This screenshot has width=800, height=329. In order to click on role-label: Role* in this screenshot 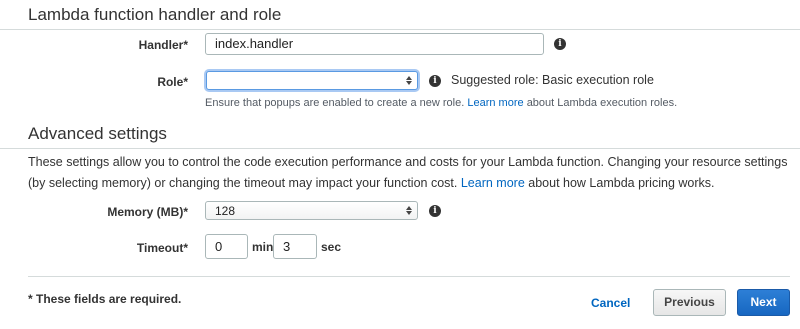, I will do `click(172, 82)`.